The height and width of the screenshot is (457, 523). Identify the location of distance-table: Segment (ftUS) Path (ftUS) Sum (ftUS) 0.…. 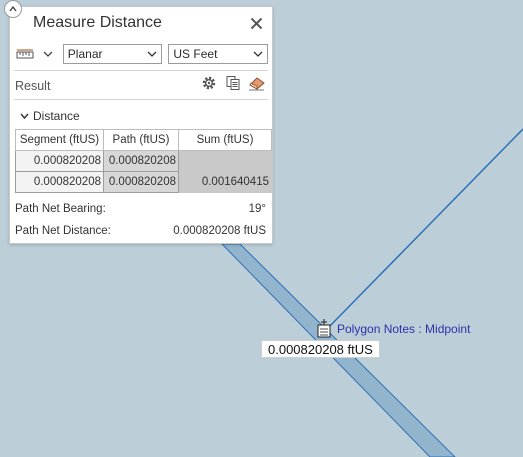
(143, 161).